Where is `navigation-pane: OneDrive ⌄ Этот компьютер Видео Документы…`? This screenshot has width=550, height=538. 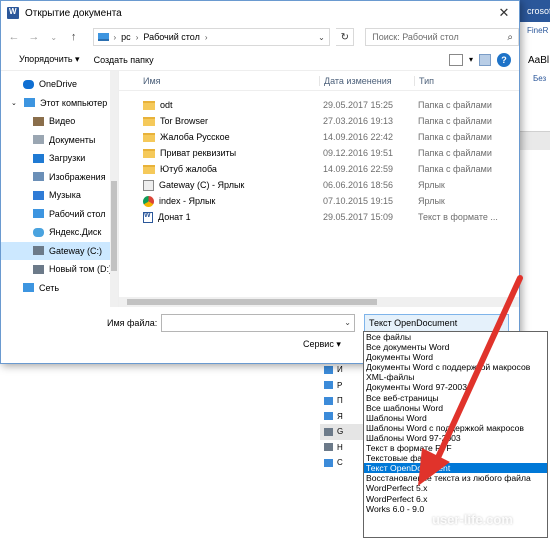
navigation-pane: OneDrive ⌄ Этот компьютер Видео Документы… is located at coordinates (60, 189).